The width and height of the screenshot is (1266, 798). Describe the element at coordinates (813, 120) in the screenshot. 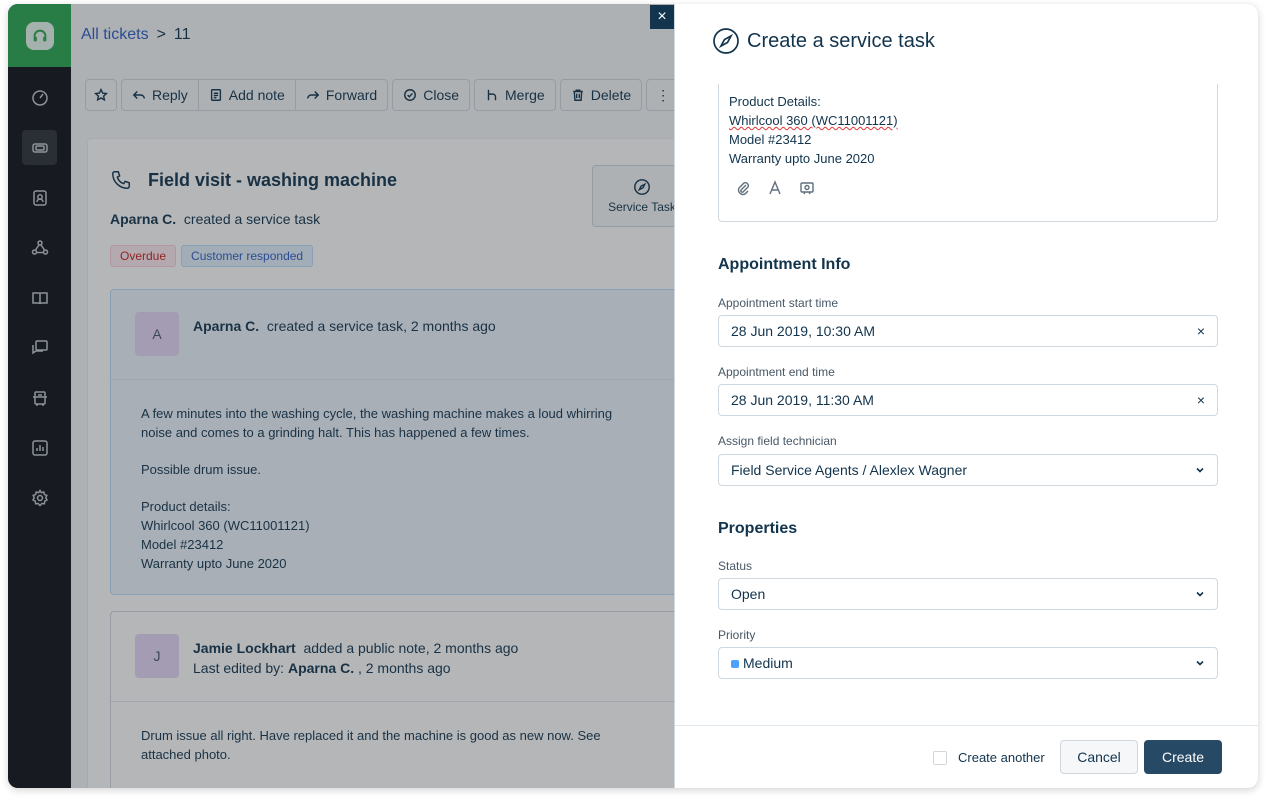

I see `description-line: Whirlcool 360 (WC11001121)` at that location.